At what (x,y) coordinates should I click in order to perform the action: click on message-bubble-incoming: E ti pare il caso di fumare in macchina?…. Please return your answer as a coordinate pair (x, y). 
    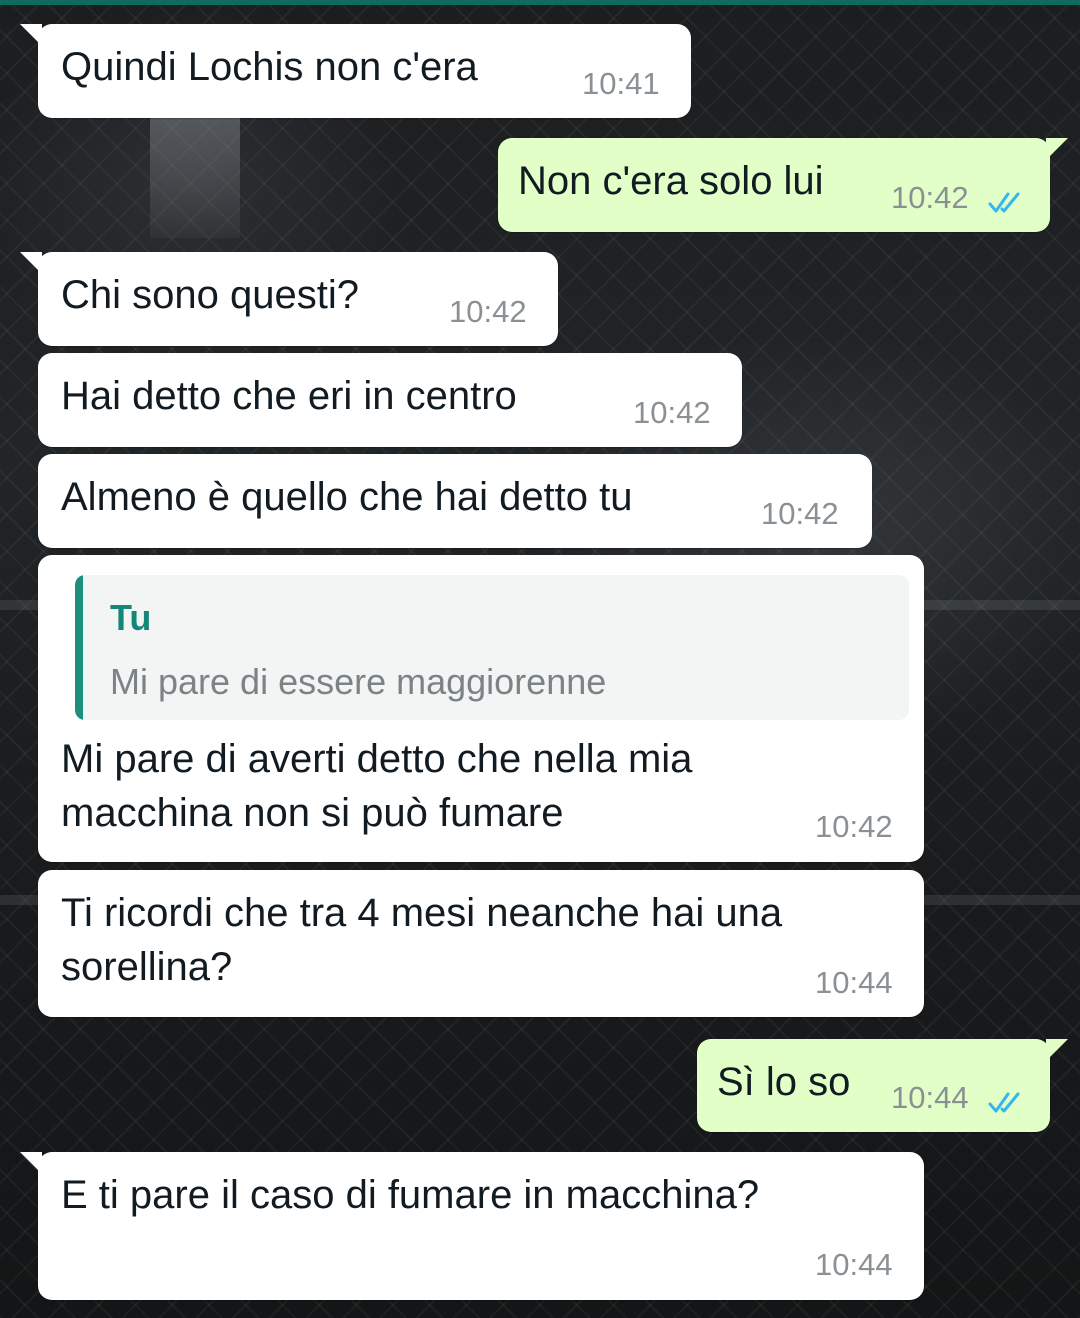
    Looking at the image, I should click on (472, 1226).